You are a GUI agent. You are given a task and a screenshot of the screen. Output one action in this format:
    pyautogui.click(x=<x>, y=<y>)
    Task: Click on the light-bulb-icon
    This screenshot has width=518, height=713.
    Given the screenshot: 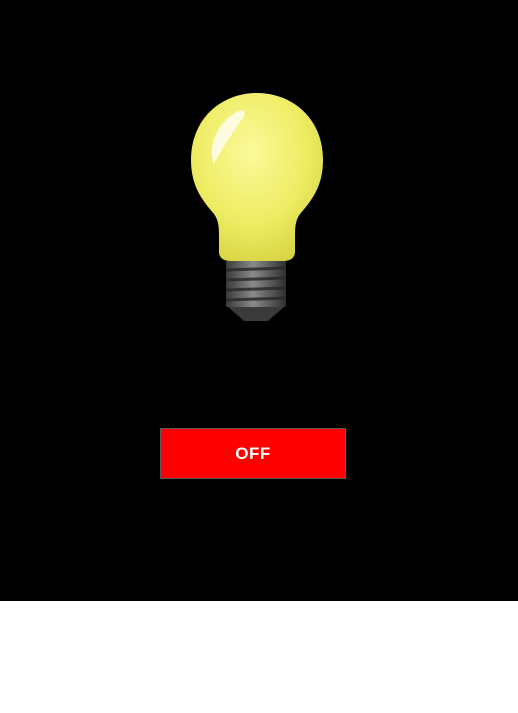 What is the action you would take?
    pyautogui.click(x=257, y=208)
    